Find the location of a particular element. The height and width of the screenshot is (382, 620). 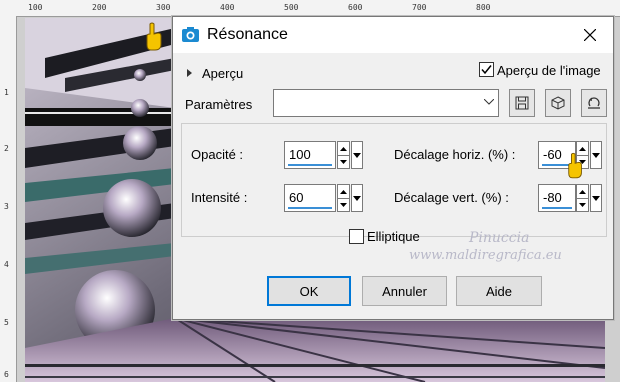

elliptic-label: Elliptique is located at coordinates (393, 236).